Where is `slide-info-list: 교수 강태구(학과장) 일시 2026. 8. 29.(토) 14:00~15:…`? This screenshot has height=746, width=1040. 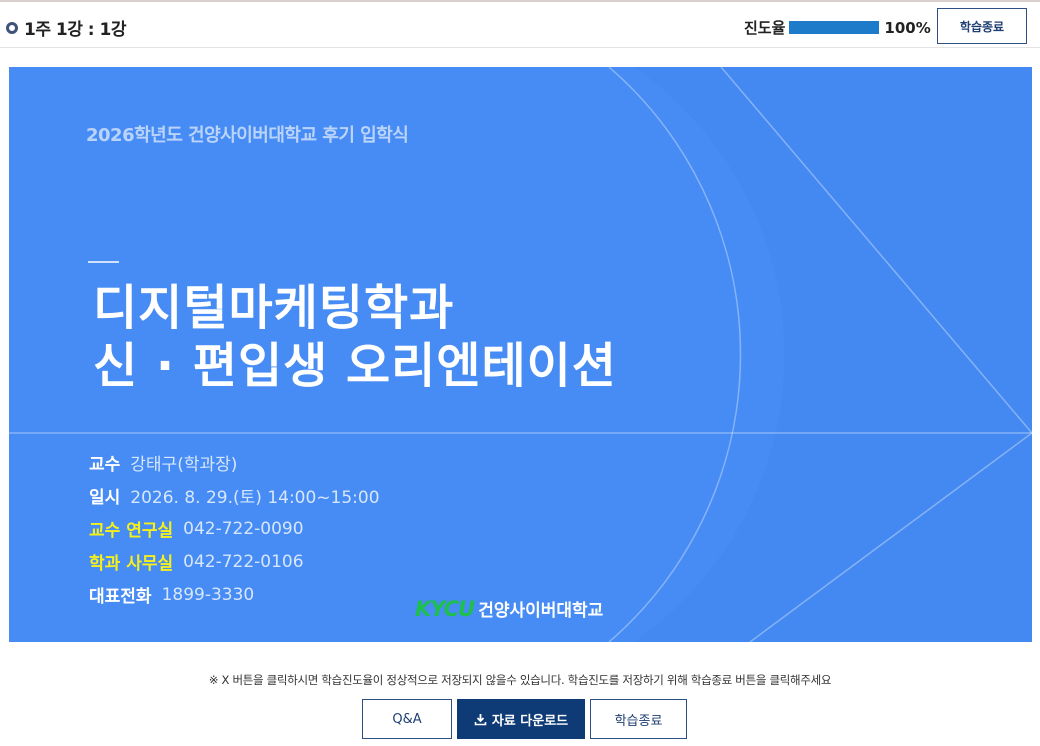 slide-info-list: 교수 강태구(학과장) 일시 2026. 8. 29.(토) 14:00~15:… is located at coordinates (234, 528).